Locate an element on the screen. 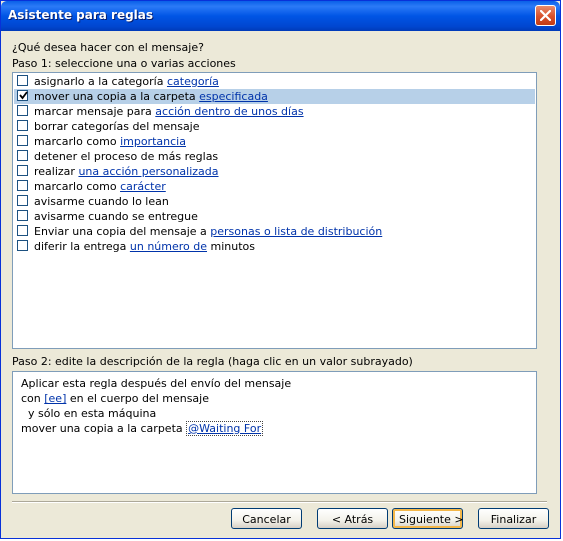  action-text: borrar categorías del mensaje is located at coordinates (117, 126).